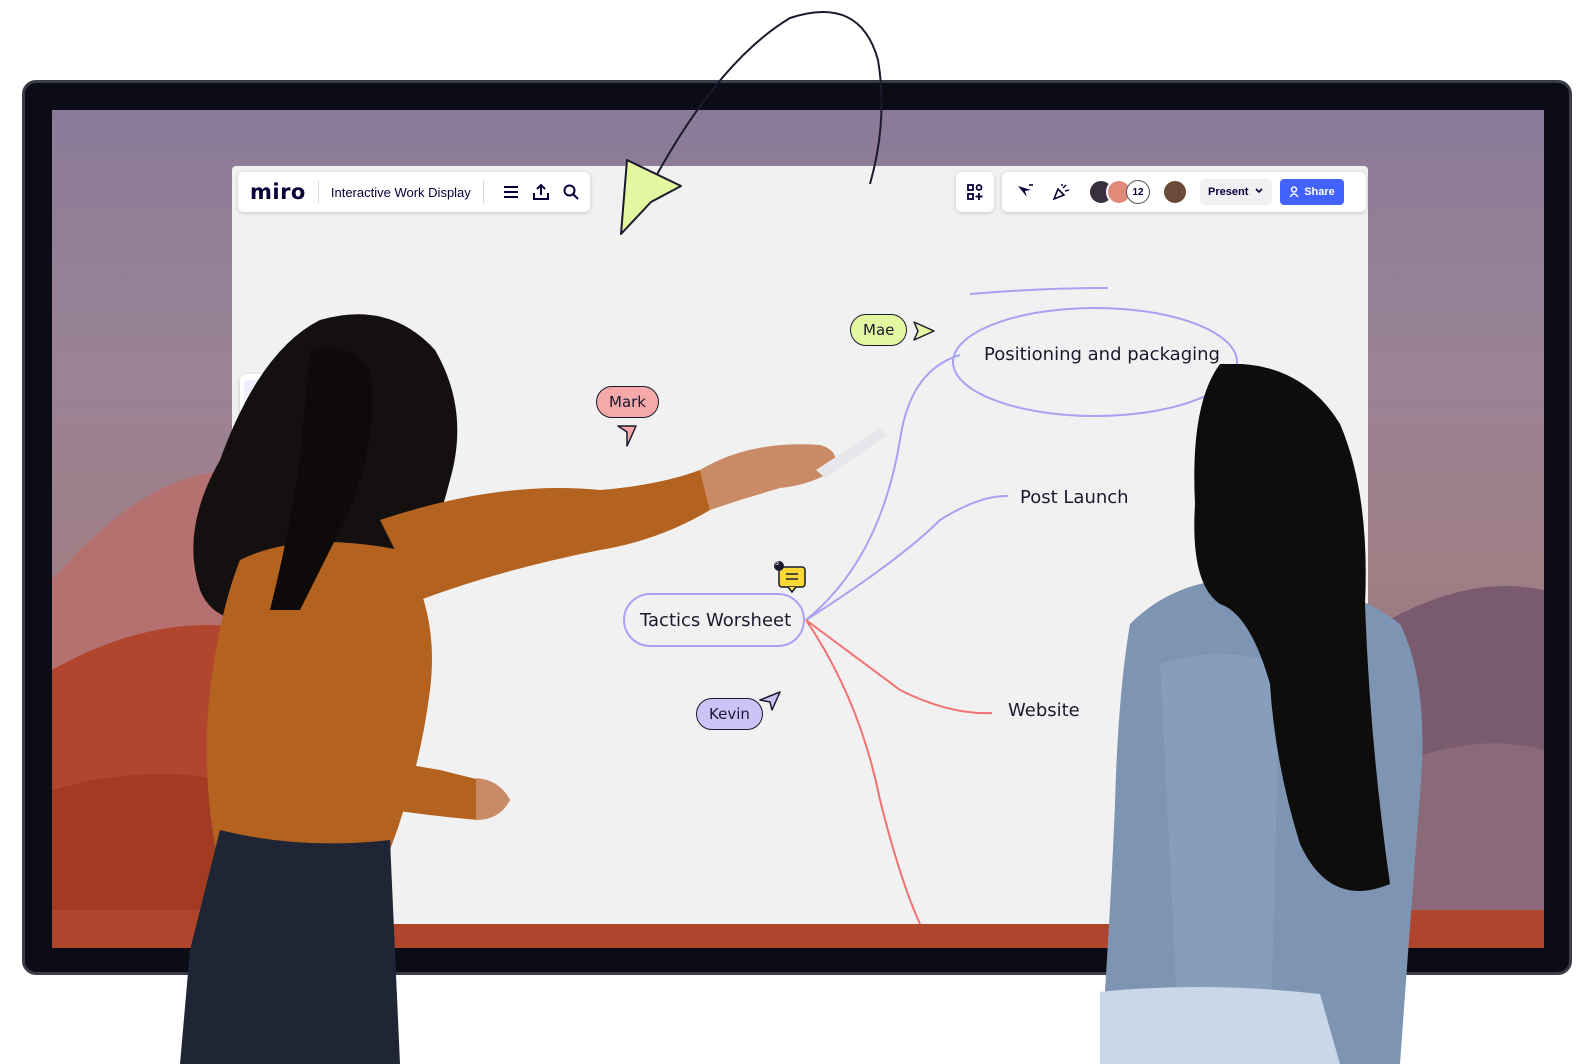 The width and height of the screenshot is (1596, 1064). What do you see at coordinates (1175, 192) in the screenshot?
I see `current-user-avatar` at bounding box center [1175, 192].